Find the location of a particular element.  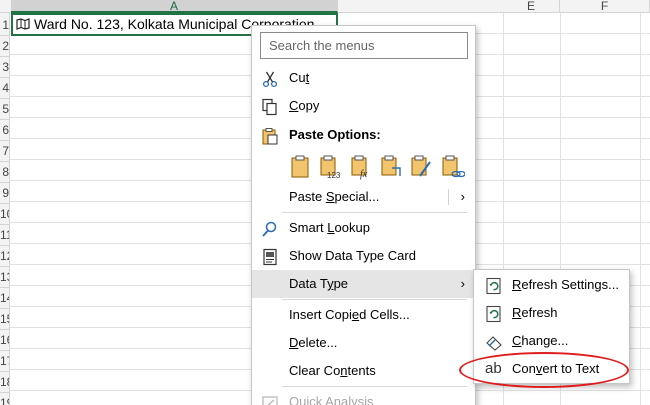

row-header: 10 is located at coordinates (4, 214).